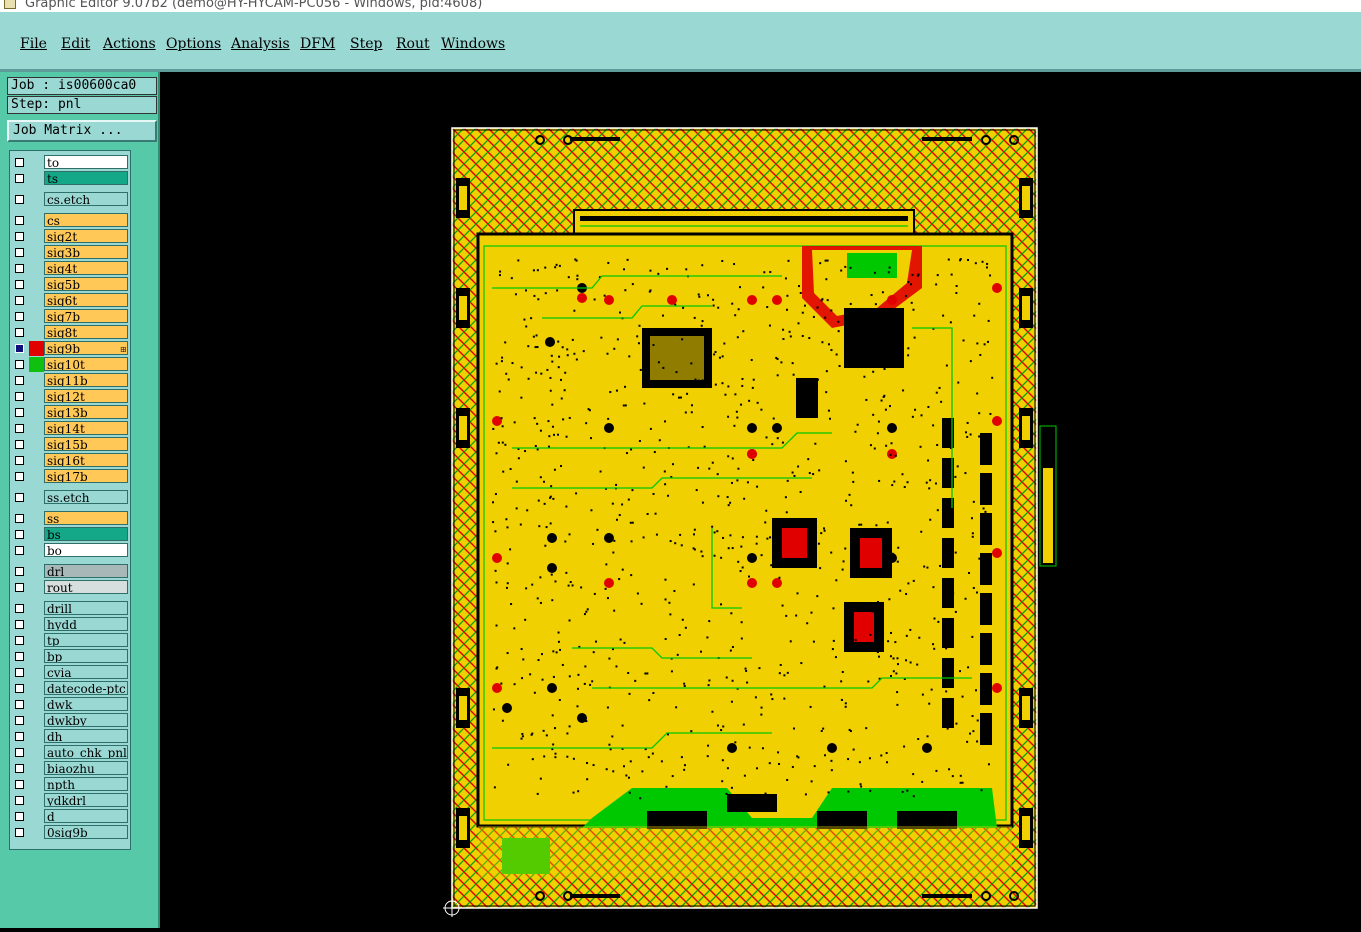  I want to click on layer-name: bo, so click(86, 550).